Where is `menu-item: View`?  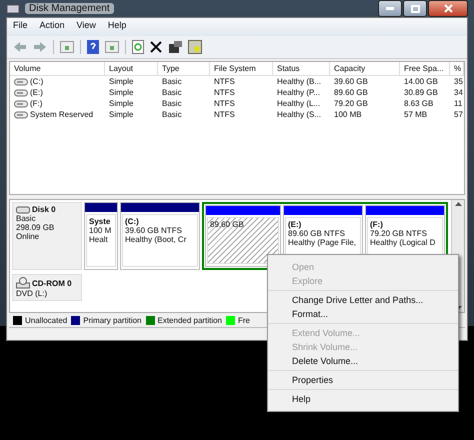
menu-item: View is located at coordinates (86, 27).